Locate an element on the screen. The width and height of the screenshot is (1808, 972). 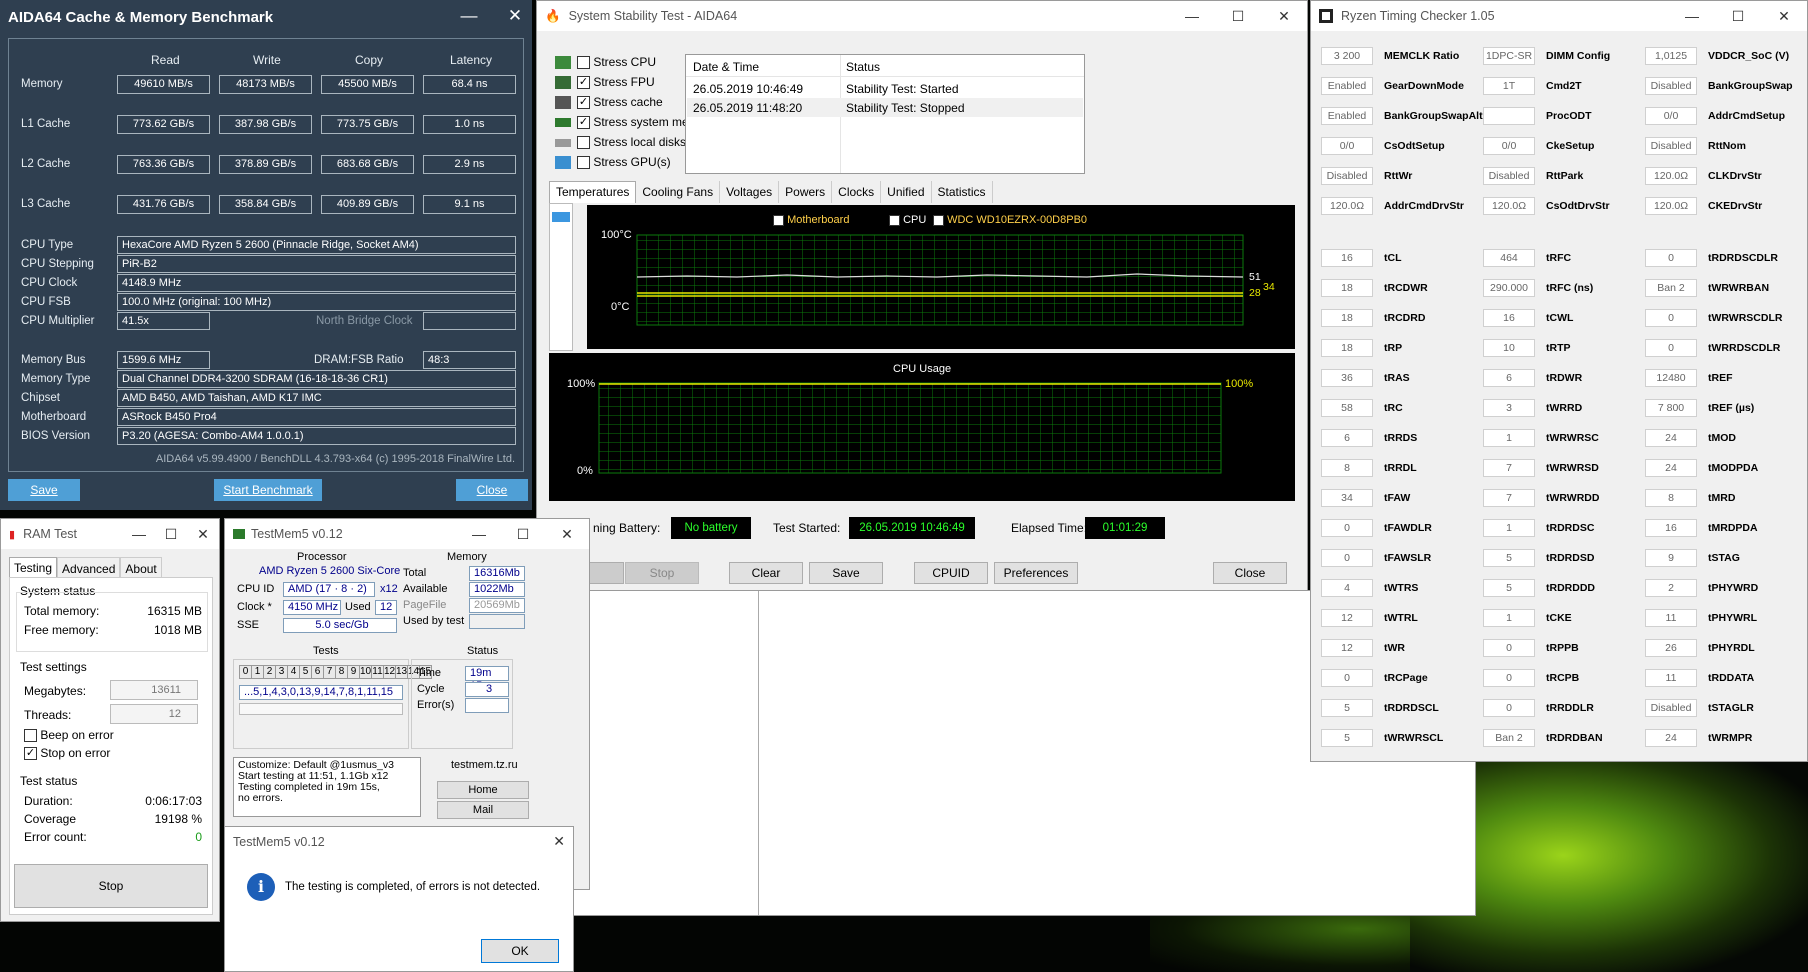
timing-value: 0 is located at coordinates (1671, 348).